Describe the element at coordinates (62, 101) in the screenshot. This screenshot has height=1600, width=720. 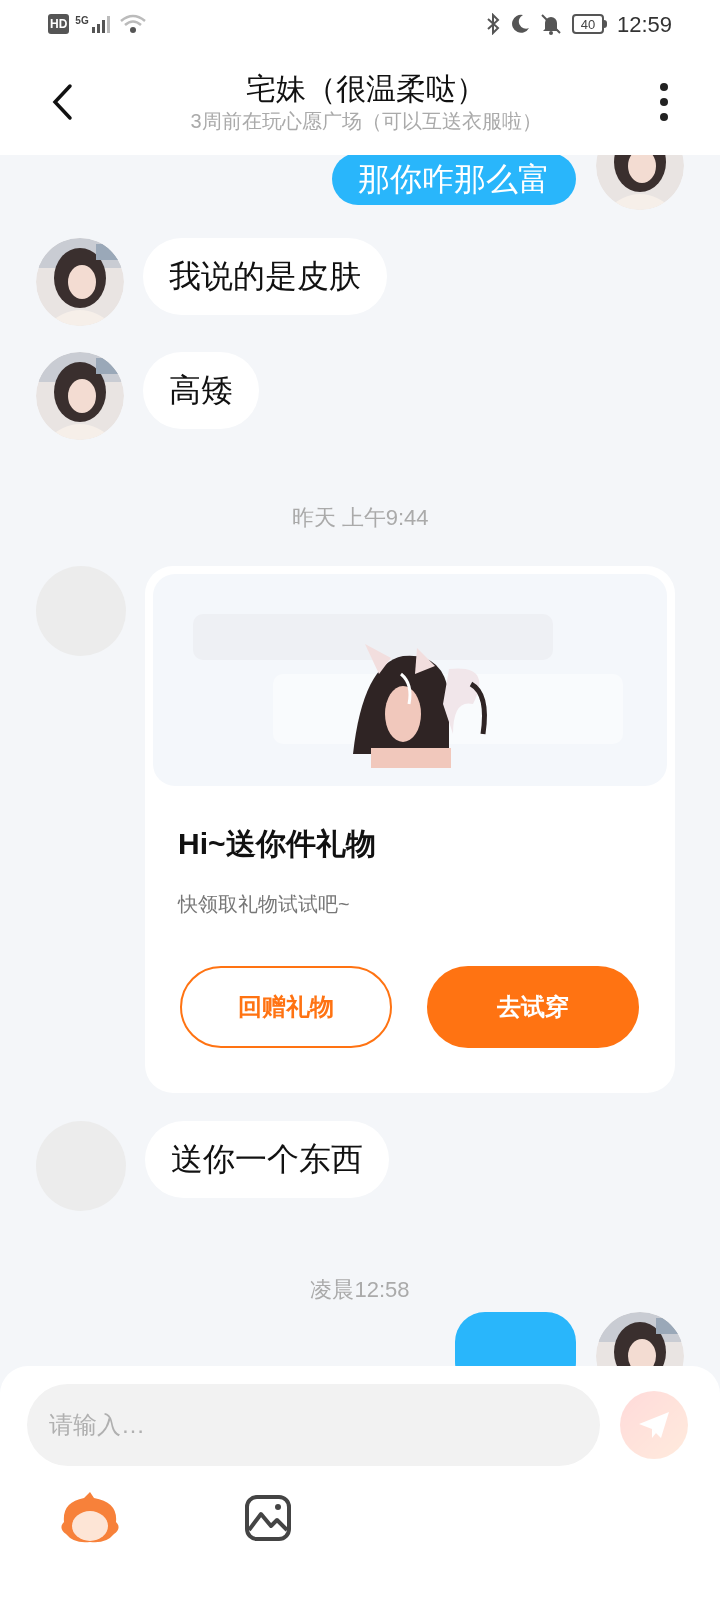
I see `back-icon` at that location.